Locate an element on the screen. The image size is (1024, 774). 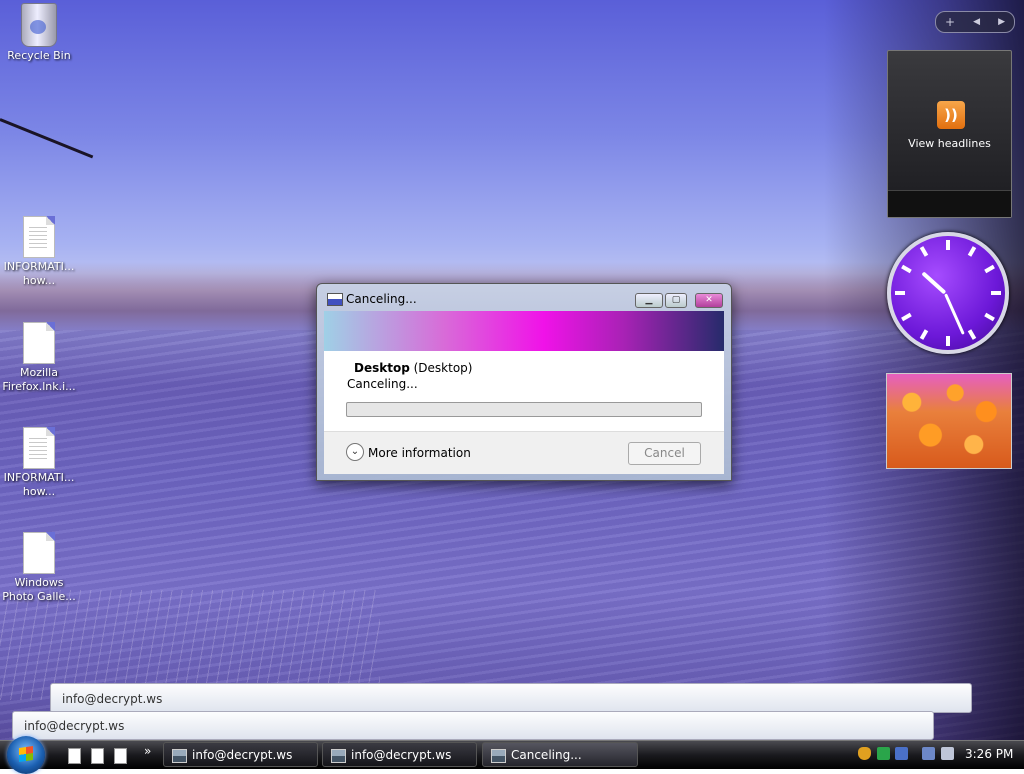
maximize-button: ▢ is located at coordinates (676, 300).